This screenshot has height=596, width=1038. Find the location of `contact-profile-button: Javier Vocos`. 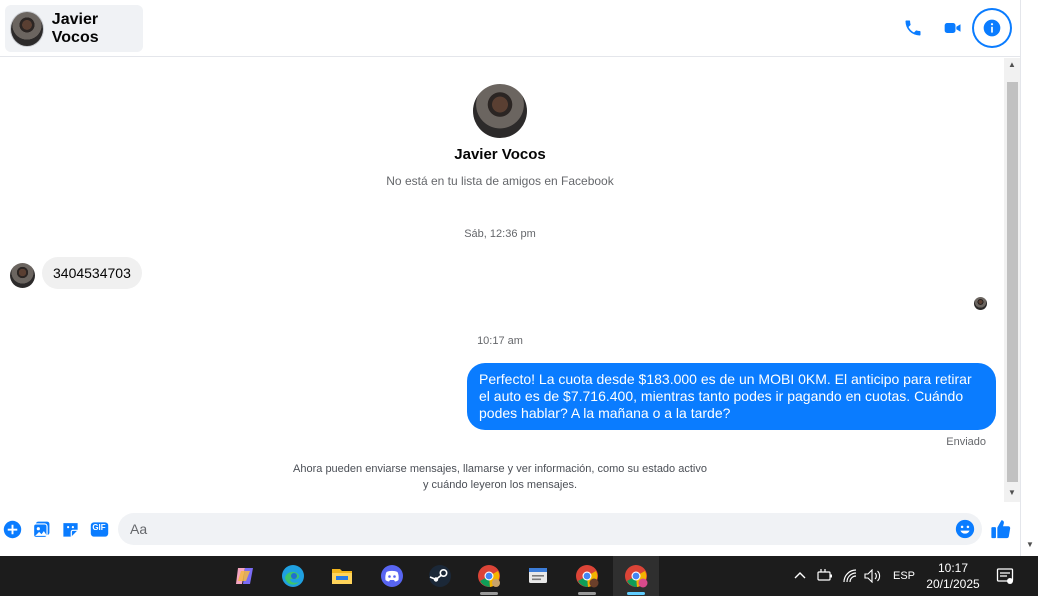

contact-profile-button: Javier Vocos is located at coordinates (74, 28).